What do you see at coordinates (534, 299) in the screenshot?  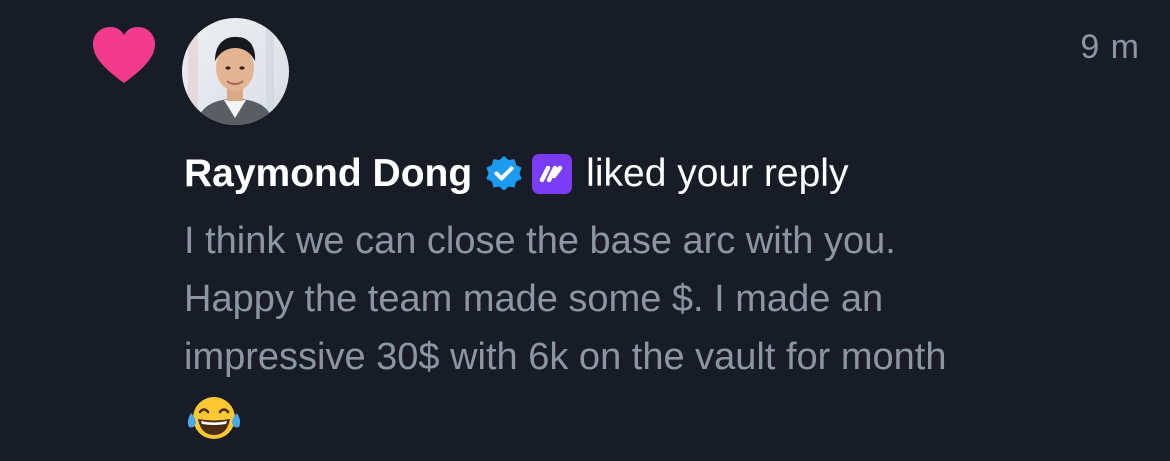 I see `reply-line: Happy the team made some $. I made an` at bounding box center [534, 299].